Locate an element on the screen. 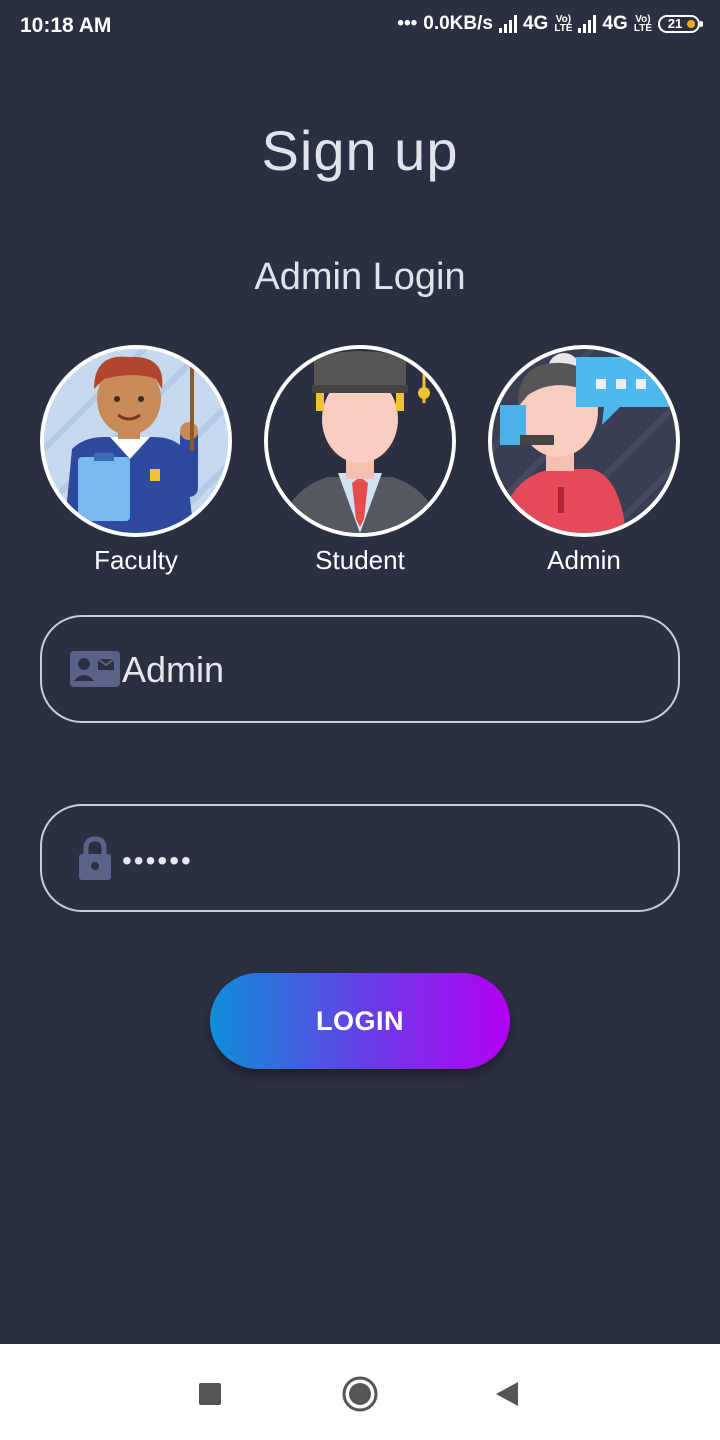 This screenshot has width=720, height=1440. system-nav-bar is located at coordinates (360, 1392).